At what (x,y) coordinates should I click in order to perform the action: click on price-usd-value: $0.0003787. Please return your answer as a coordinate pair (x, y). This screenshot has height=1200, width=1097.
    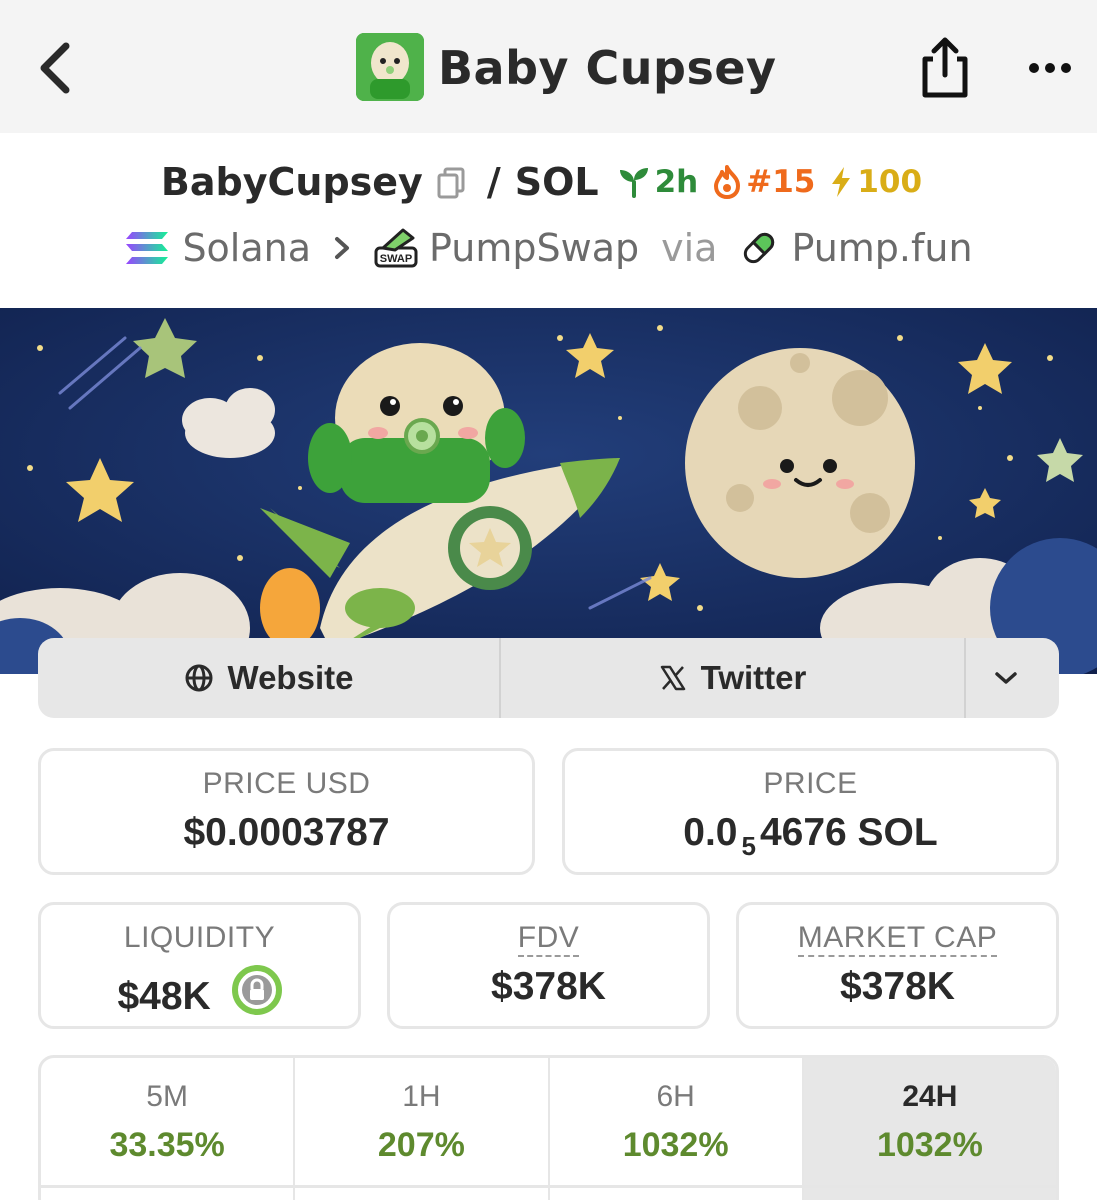
    Looking at the image, I should click on (286, 832).